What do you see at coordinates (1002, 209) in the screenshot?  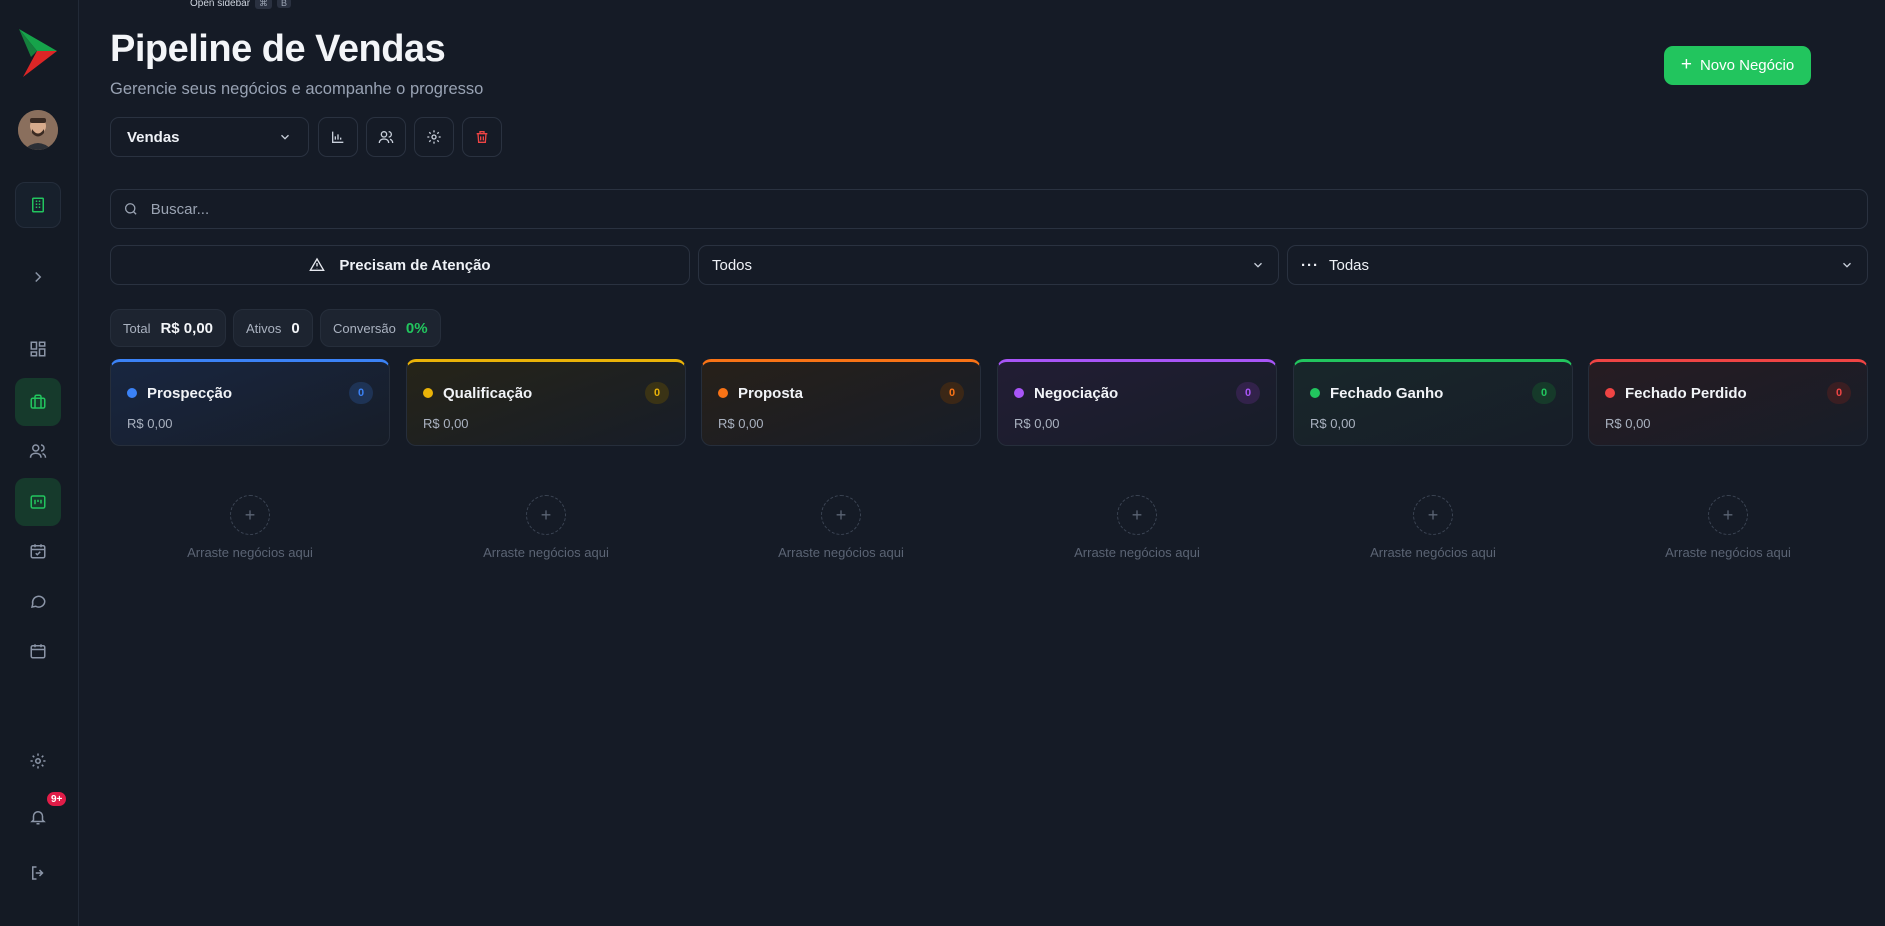 I see `search-input` at bounding box center [1002, 209].